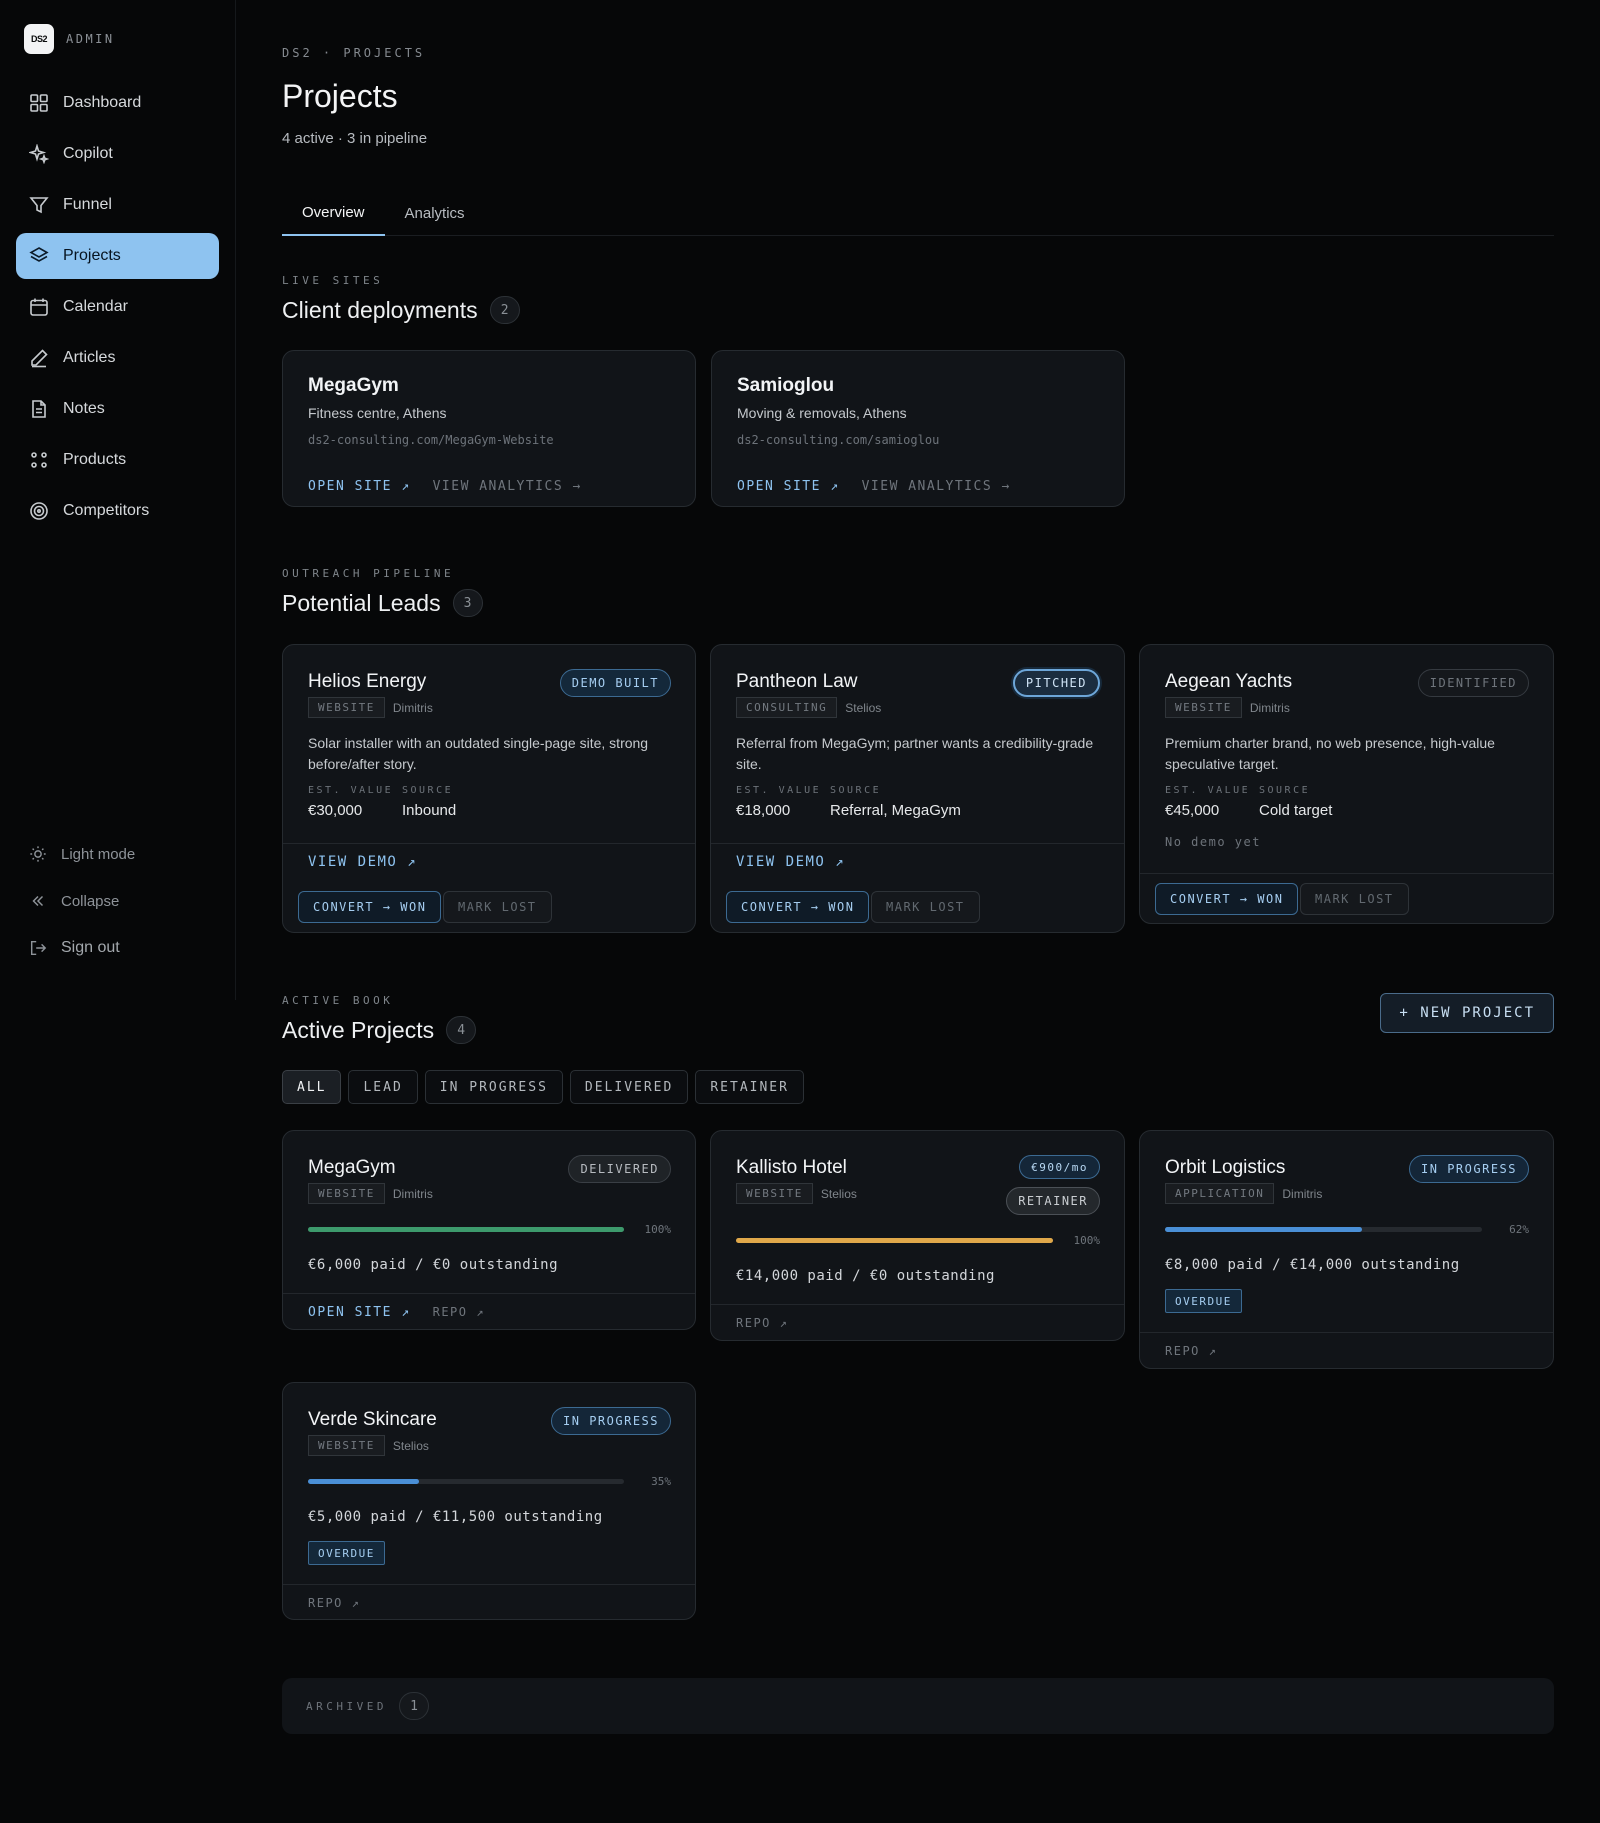 The height and width of the screenshot is (1823, 1600). I want to click on card-title: MegaGym, so click(352, 1167).